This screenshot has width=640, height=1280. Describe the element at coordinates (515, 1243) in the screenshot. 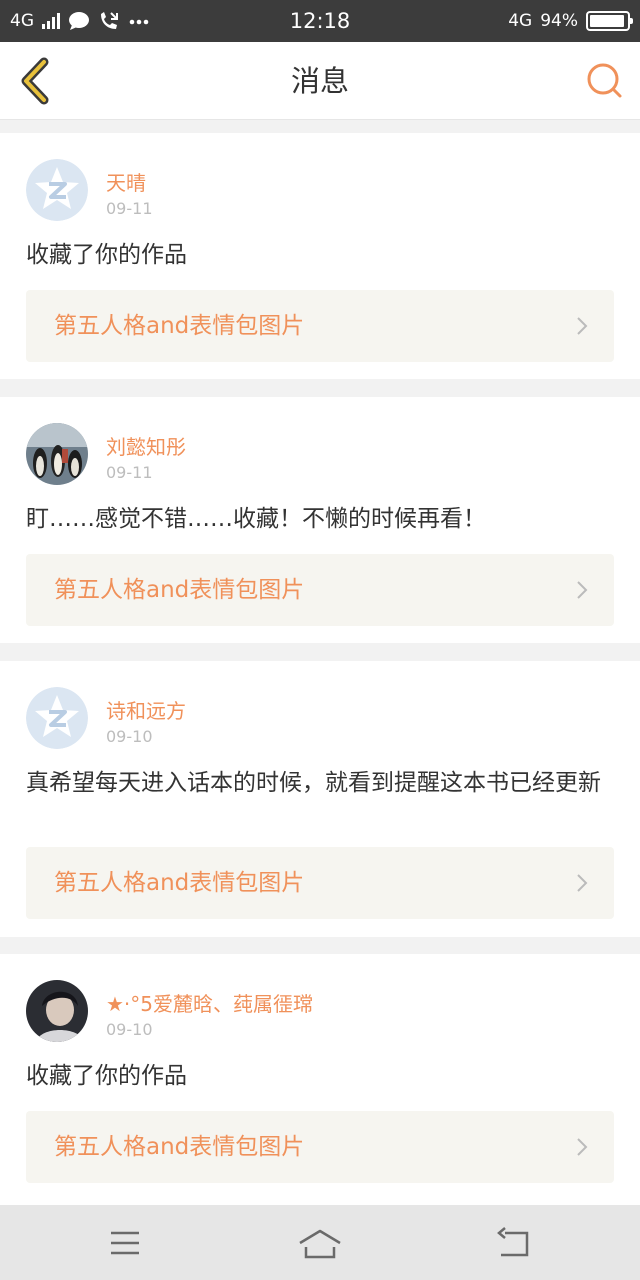

I see `back-icon` at that location.